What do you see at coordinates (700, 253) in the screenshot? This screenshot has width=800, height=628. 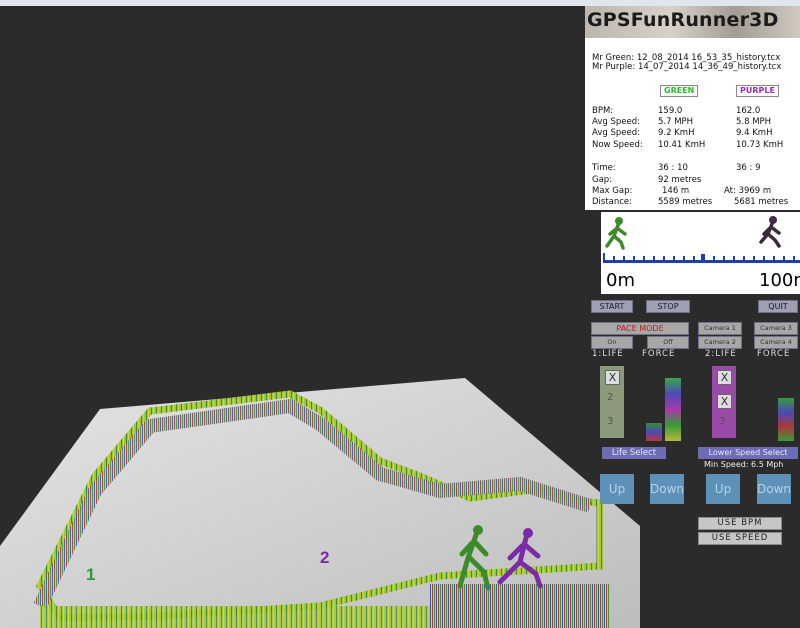 I see `progress-track: 0m 100m` at bounding box center [700, 253].